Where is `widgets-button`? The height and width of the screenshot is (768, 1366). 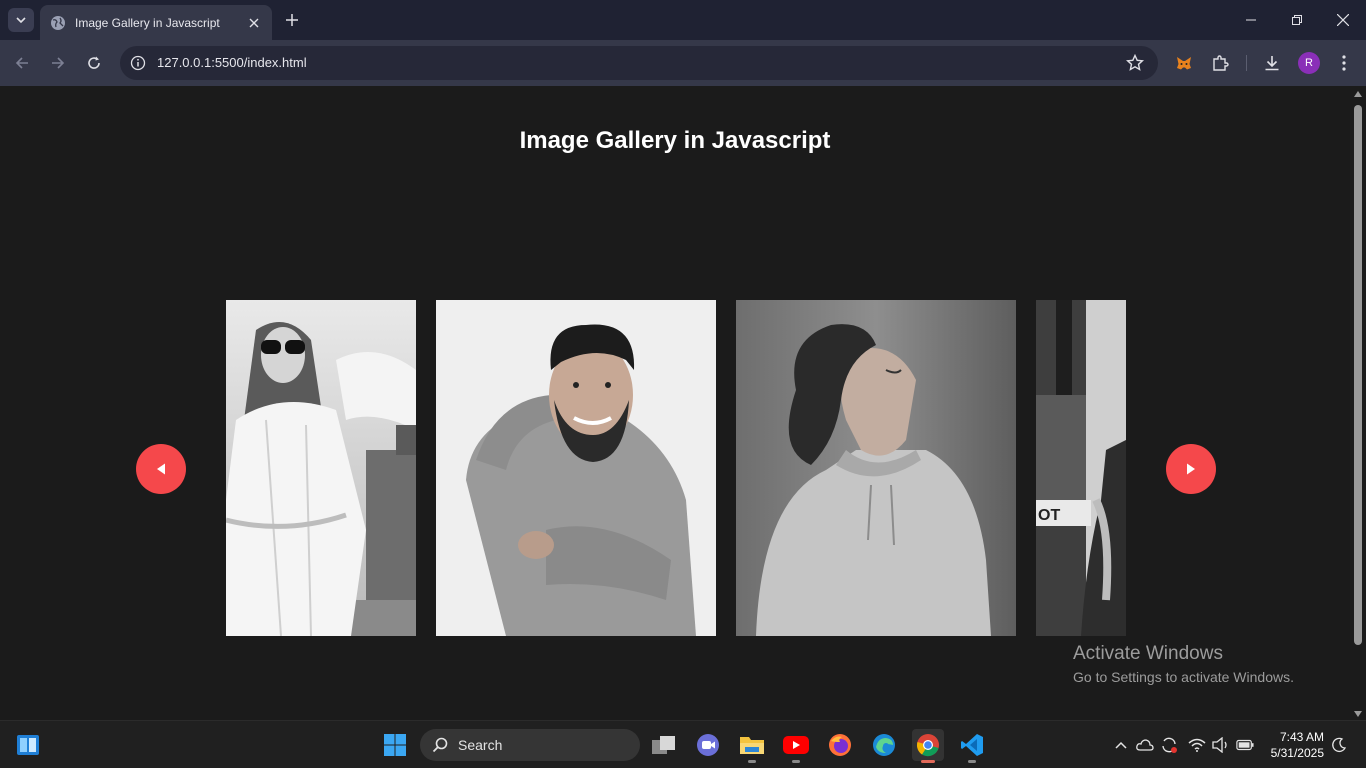 widgets-button is located at coordinates (28, 745).